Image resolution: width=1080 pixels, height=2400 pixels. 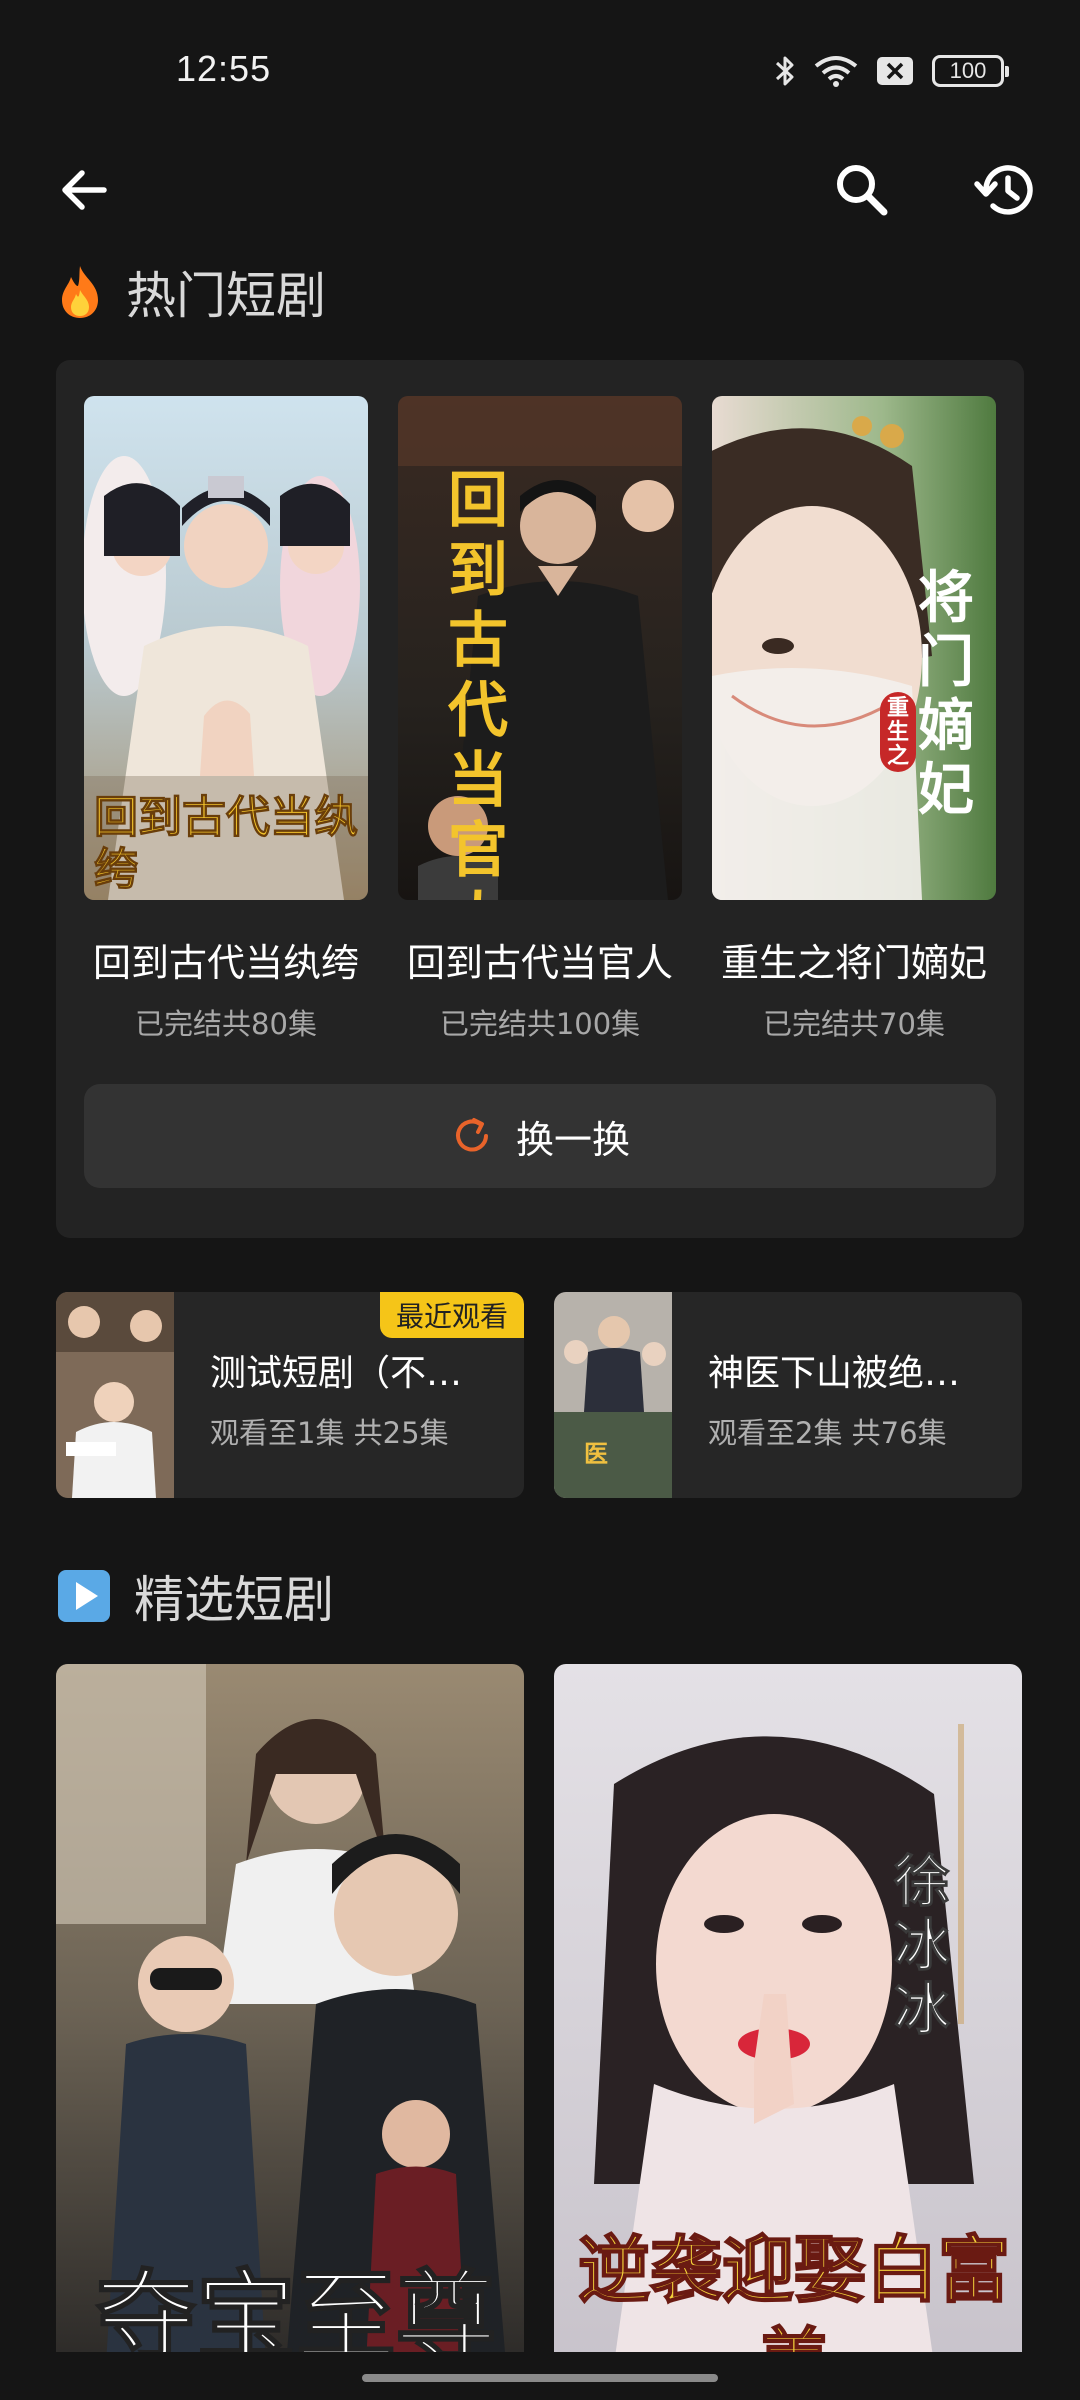 I want to click on drama-name: 回到古代当纨绔, so click(x=225, y=963).